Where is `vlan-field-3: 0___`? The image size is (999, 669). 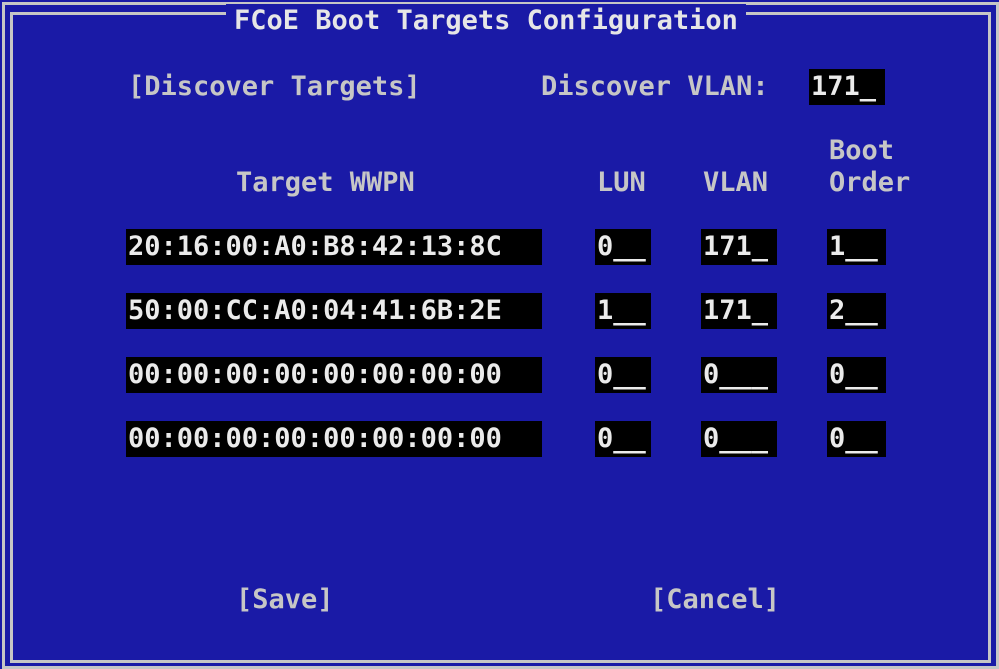
vlan-field-3: 0___ is located at coordinates (739, 375).